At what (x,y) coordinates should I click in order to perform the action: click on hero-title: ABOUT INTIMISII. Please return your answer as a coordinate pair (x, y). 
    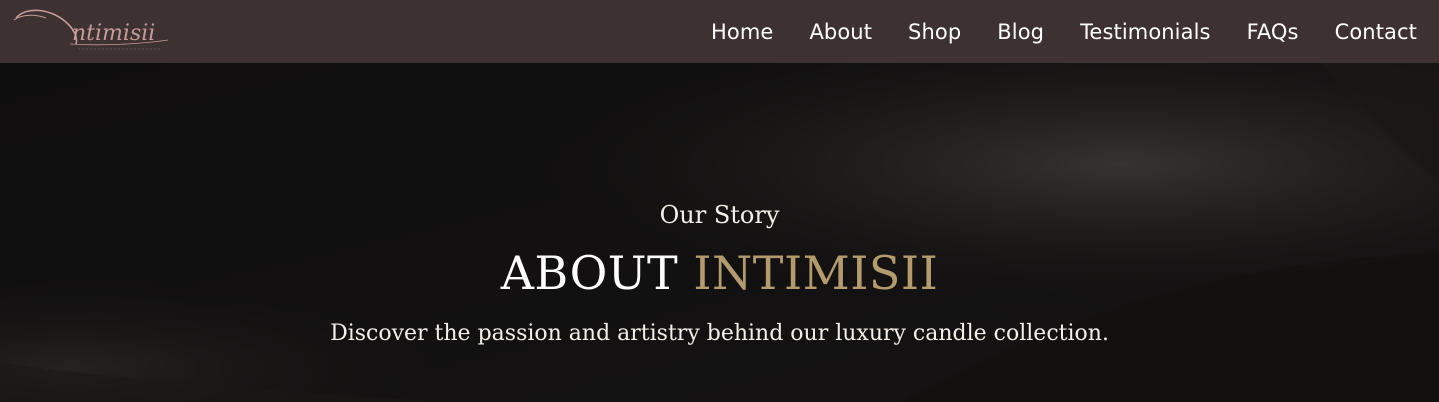
    Looking at the image, I should click on (719, 273).